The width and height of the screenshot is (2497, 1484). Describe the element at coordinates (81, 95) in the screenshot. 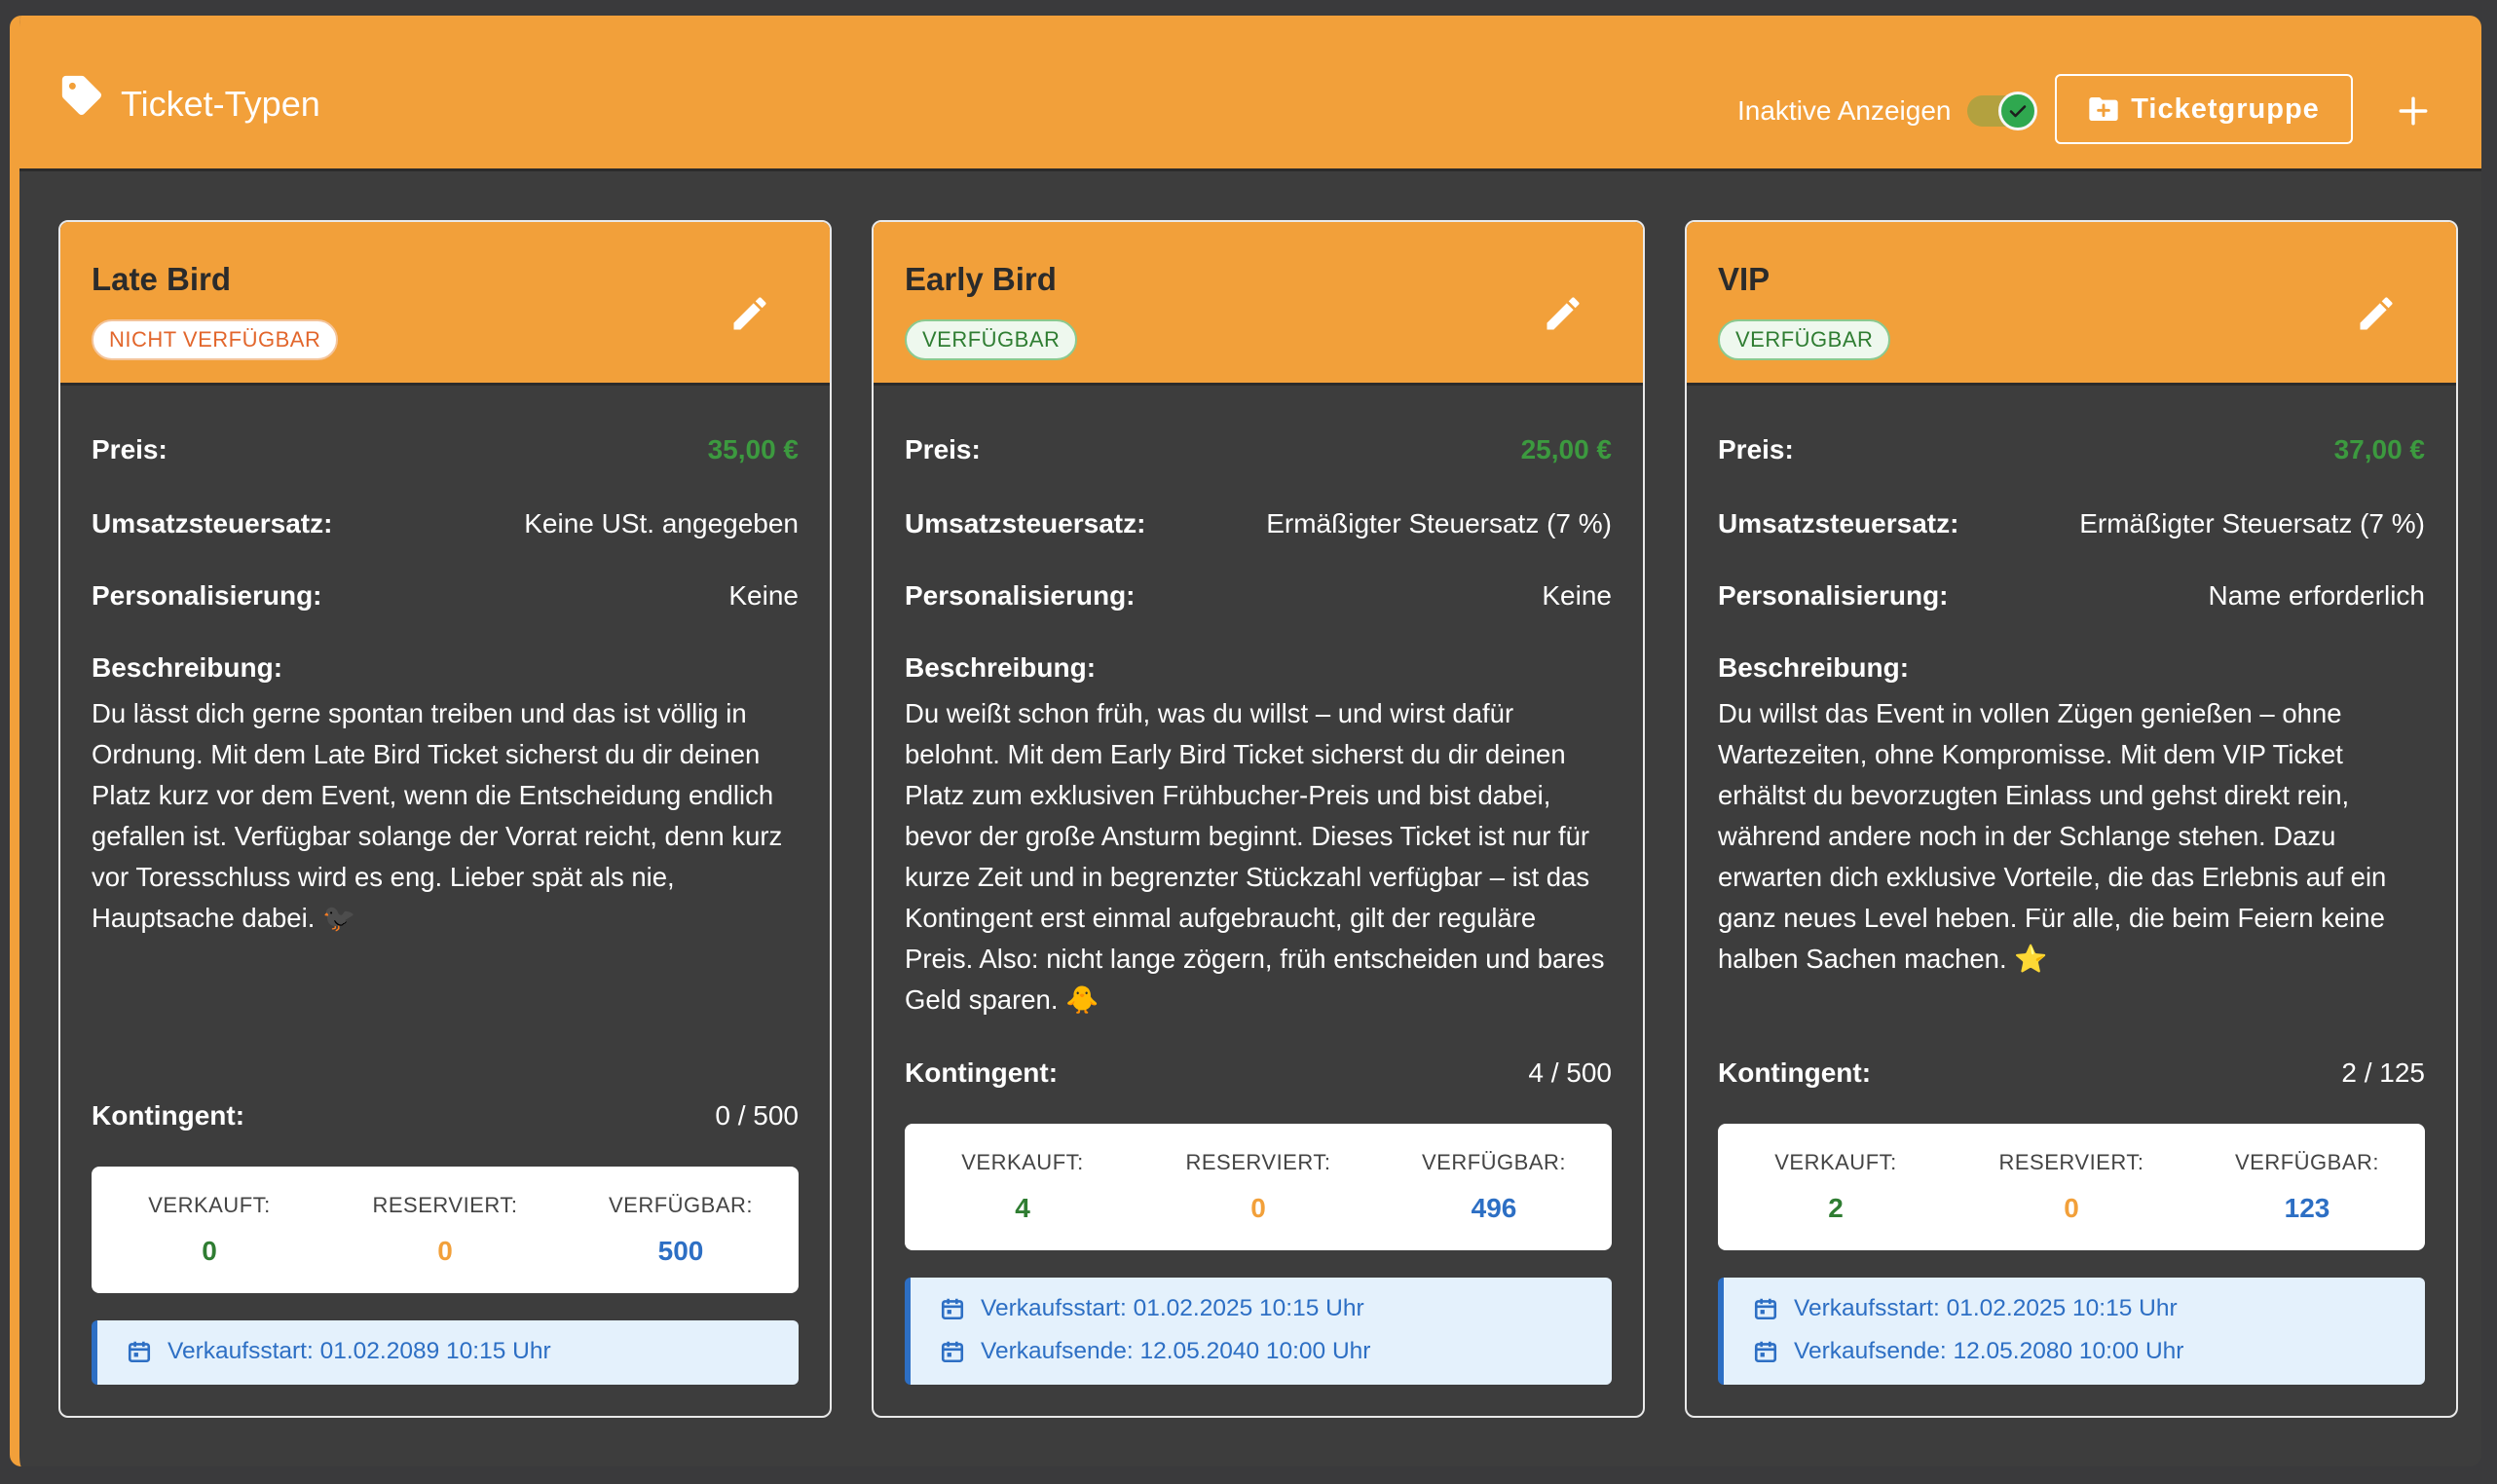

I see `tag-icon` at that location.